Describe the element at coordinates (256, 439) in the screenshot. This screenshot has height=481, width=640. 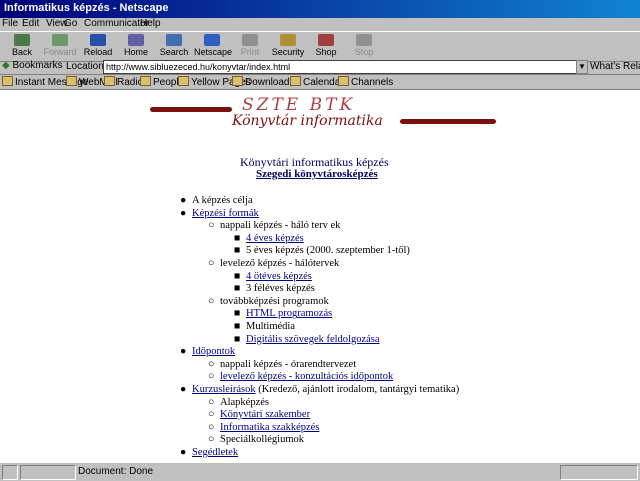
I see `nav-item: ○ Speciálkollégiumok` at that location.